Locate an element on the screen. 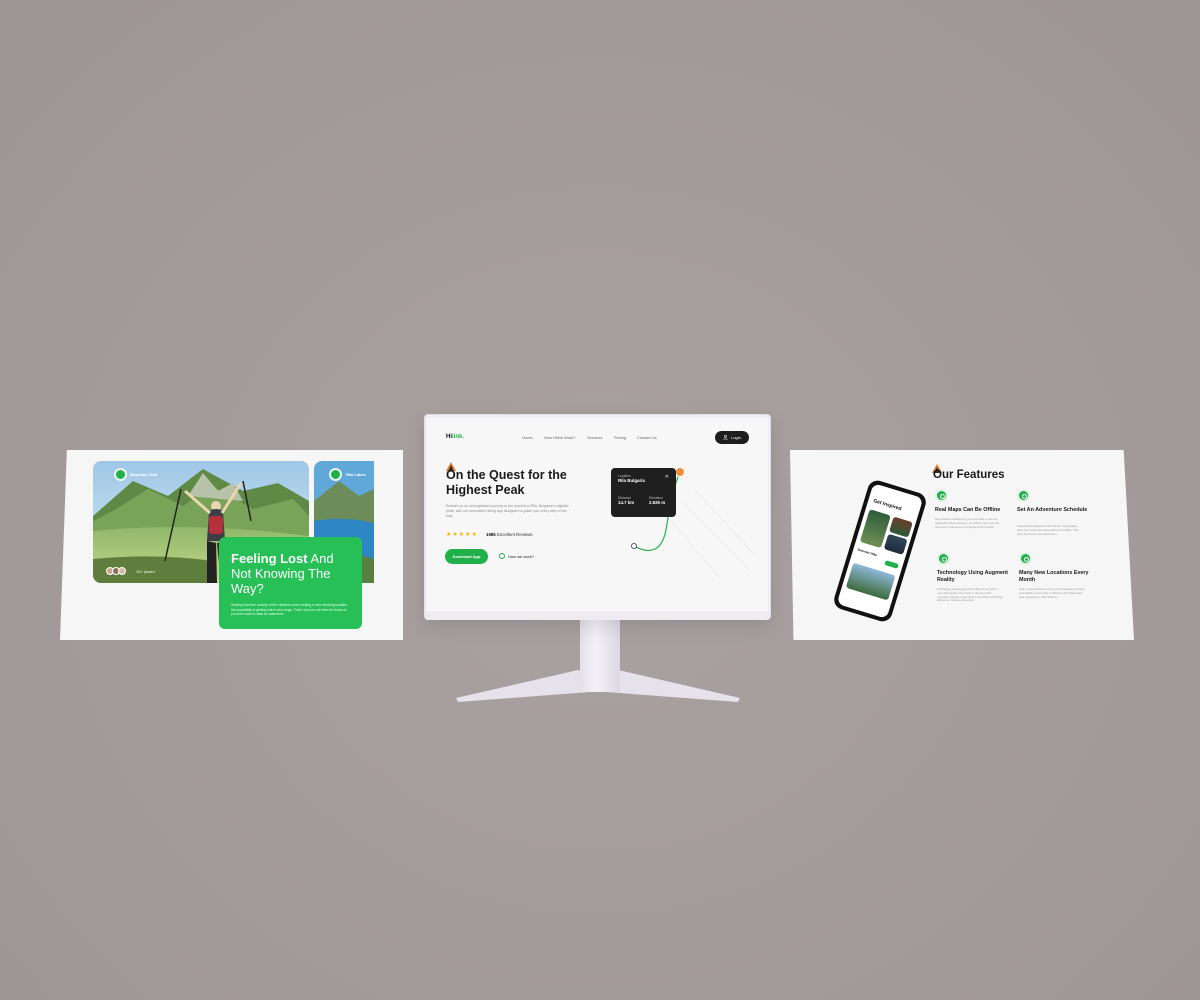 The width and height of the screenshot is (1200, 1000). feature-title: Set An Adventure Schedule is located at coordinates (1052, 510).